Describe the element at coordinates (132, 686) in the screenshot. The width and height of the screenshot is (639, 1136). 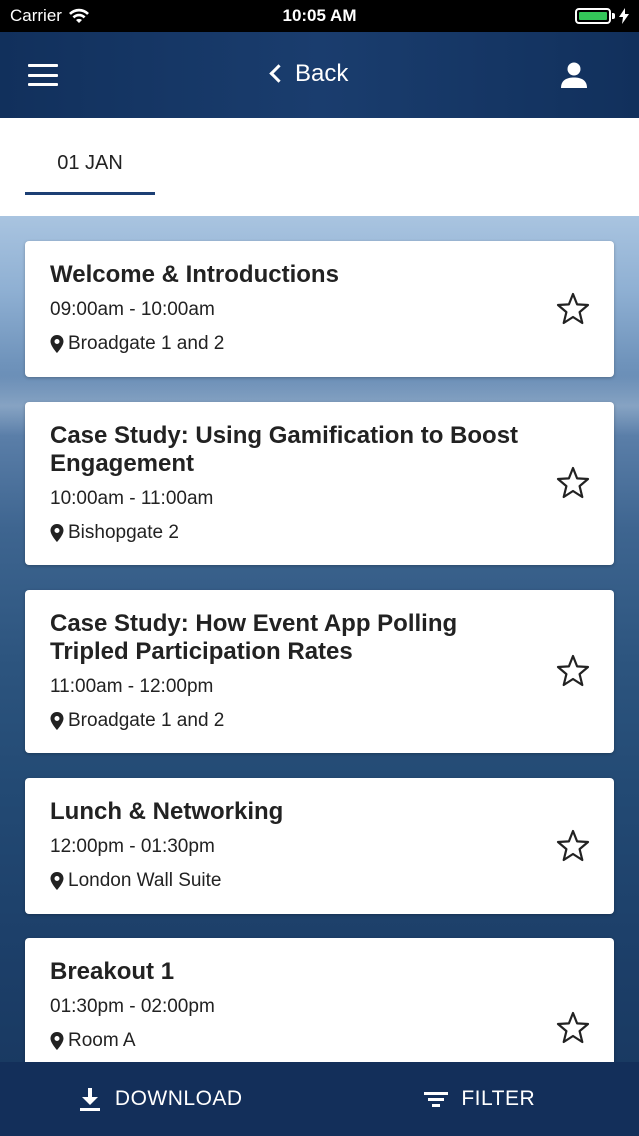
I see `session-time: 11:00am - 12:00pm` at that location.